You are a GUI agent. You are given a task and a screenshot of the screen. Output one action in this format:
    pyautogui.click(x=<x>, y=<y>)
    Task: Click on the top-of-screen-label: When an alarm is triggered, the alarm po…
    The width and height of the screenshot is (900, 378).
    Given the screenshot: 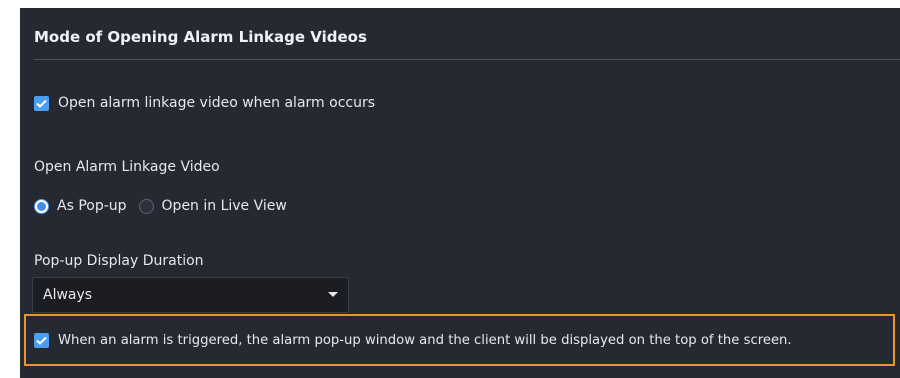 What is the action you would take?
    pyautogui.click(x=425, y=340)
    